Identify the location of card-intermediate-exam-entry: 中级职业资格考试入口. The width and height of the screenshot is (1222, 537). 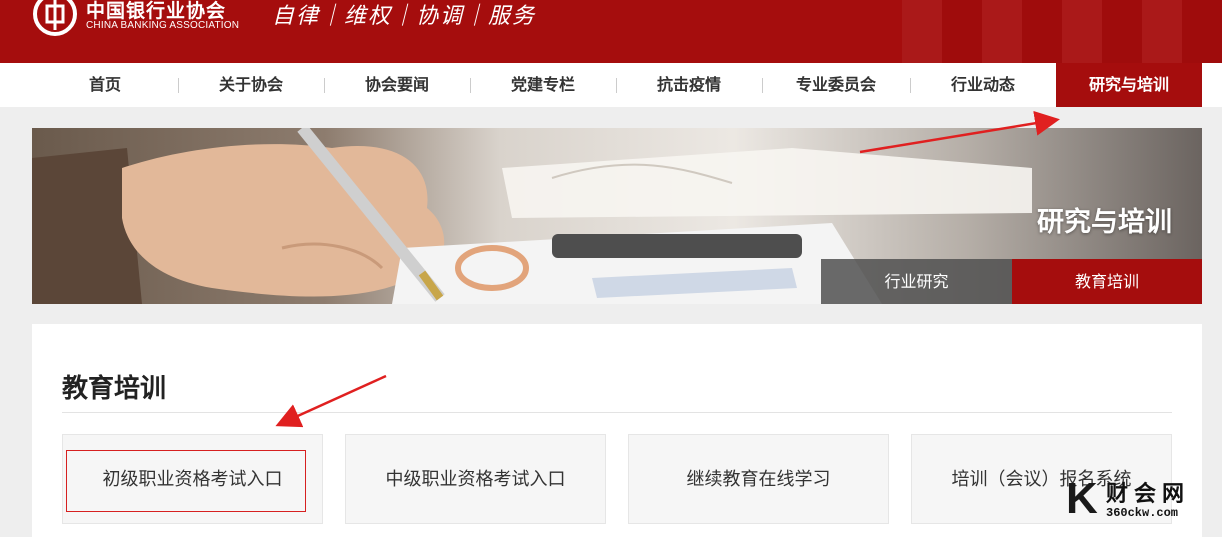
(475, 479).